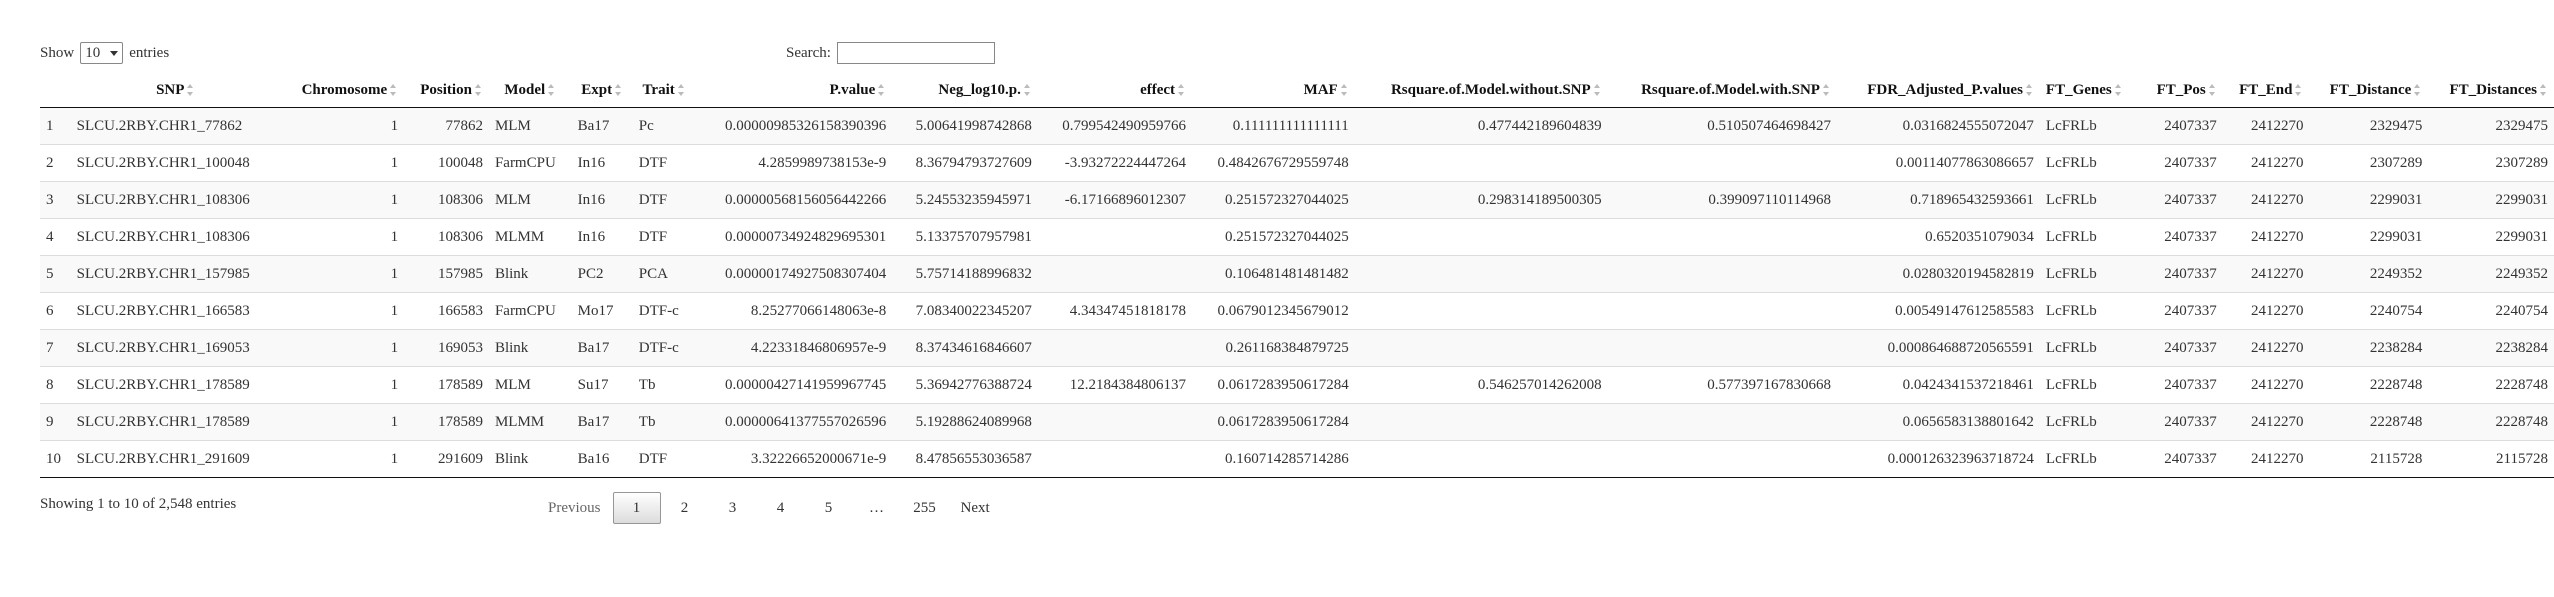 This screenshot has width=2554, height=597. What do you see at coordinates (102, 53) in the screenshot?
I see `entries-select: 10` at bounding box center [102, 53].